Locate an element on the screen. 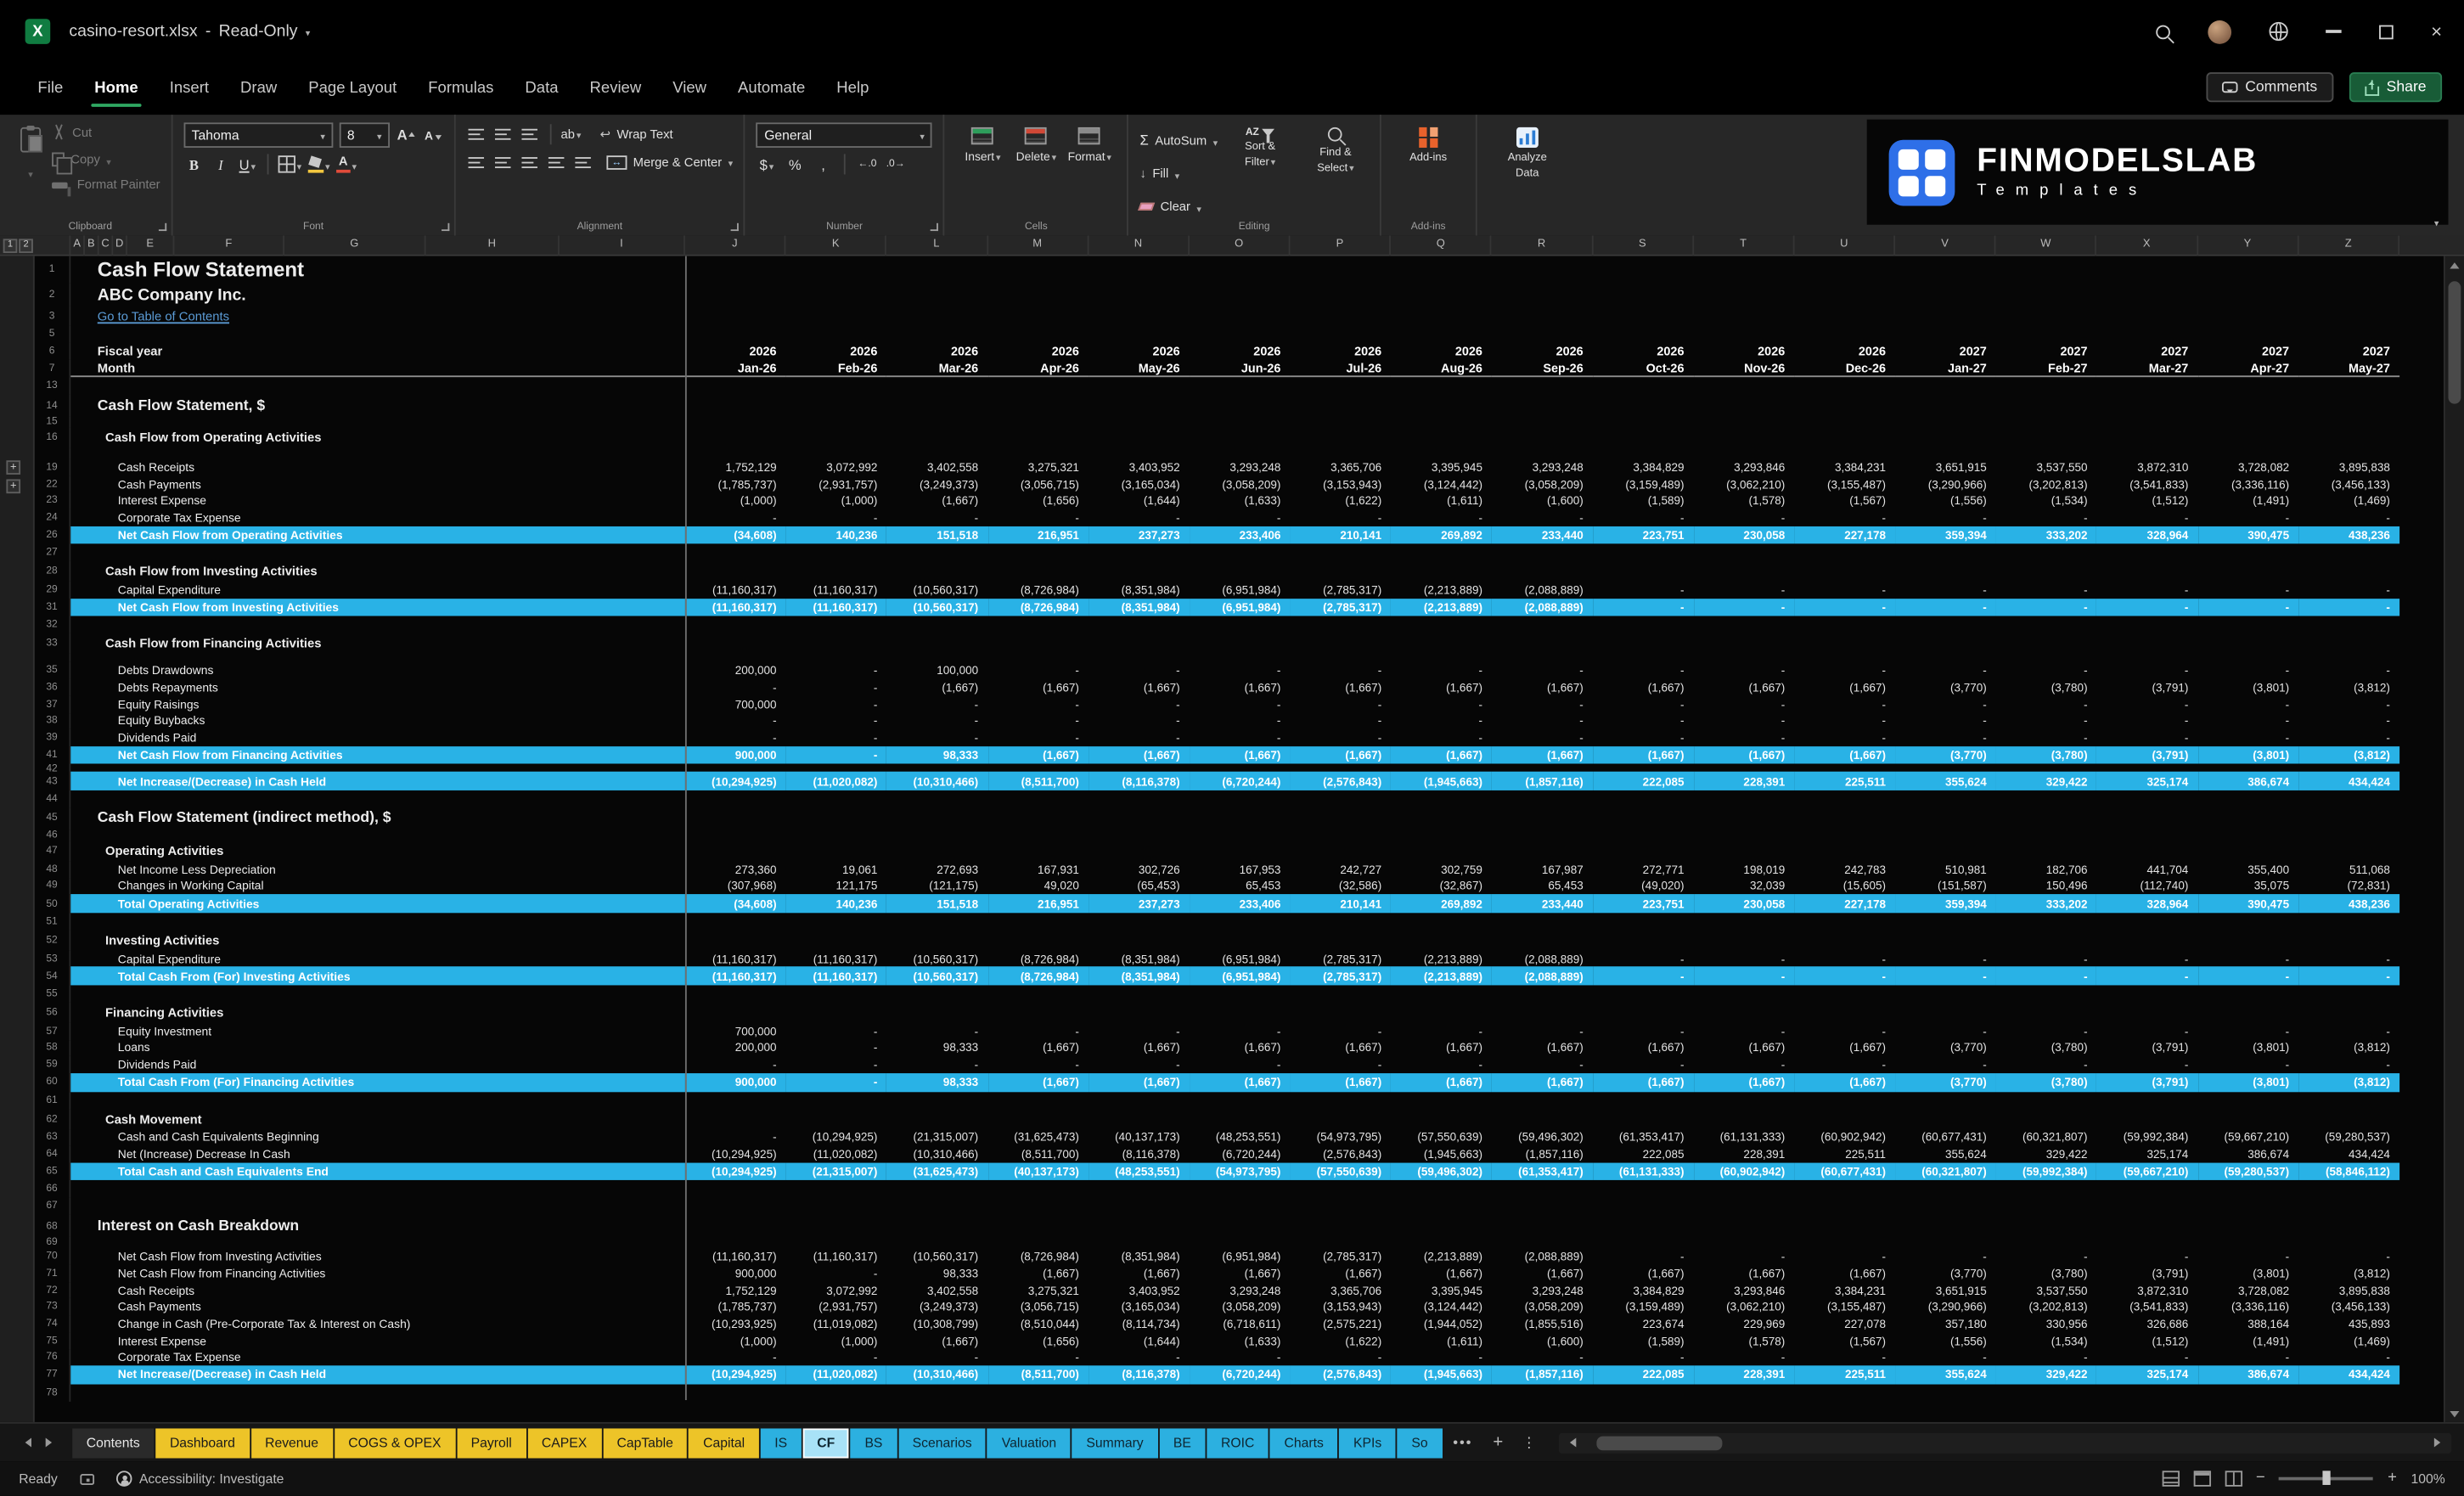 This screenshot has height=1496, width=2464. cell: 216,951 is located at coordinates (1038, 903).